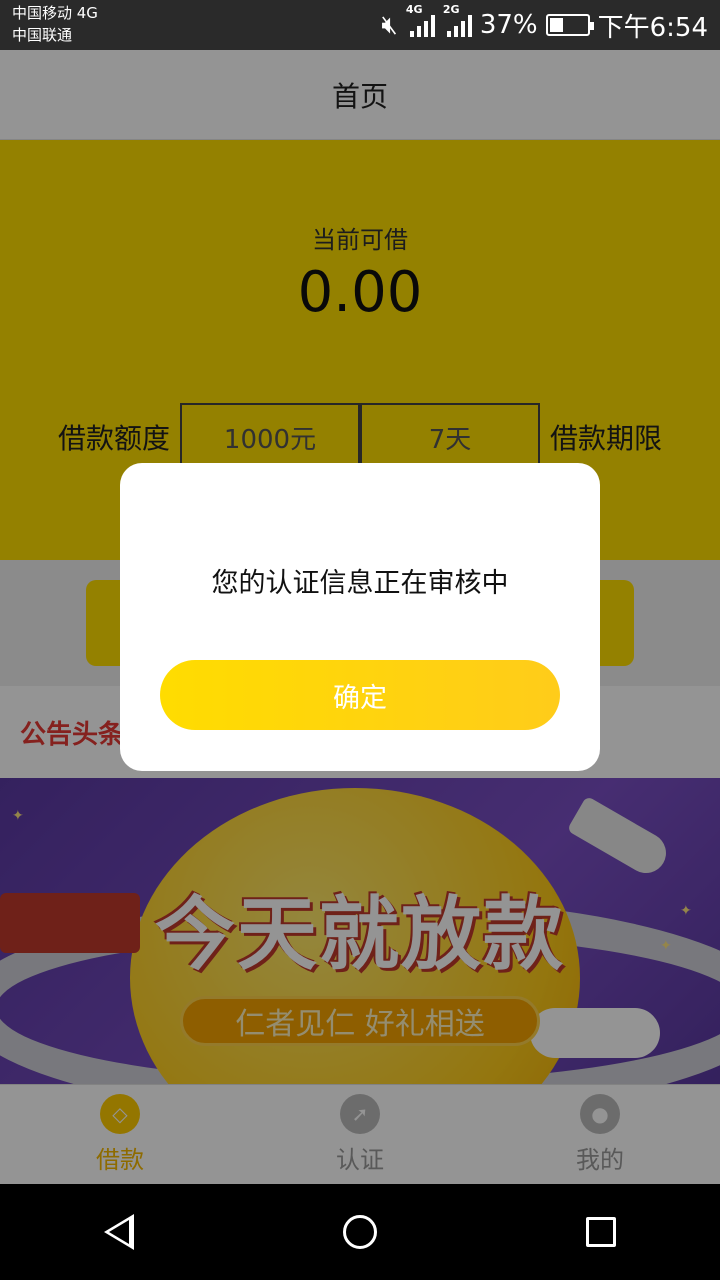 This screenshot has height=1280, width=720. I want to click on carrier-primary: 中国移动 4G, so click(55, 13).